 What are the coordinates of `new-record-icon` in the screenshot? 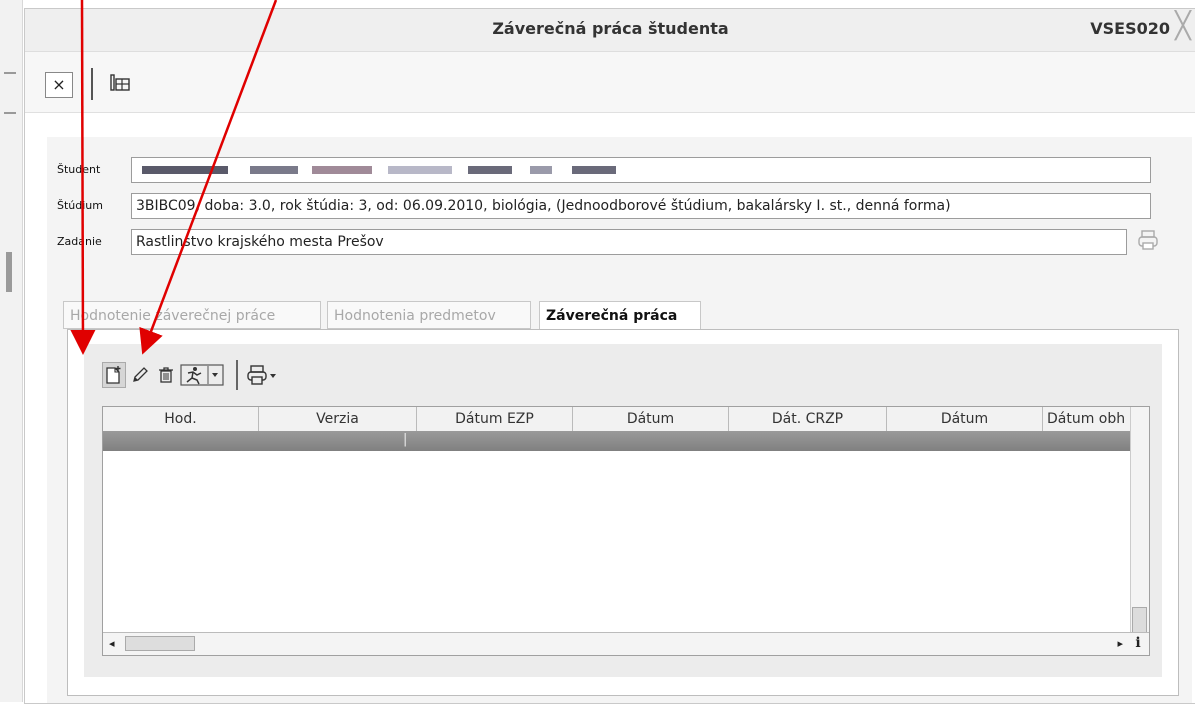 It's located at (113, 375).